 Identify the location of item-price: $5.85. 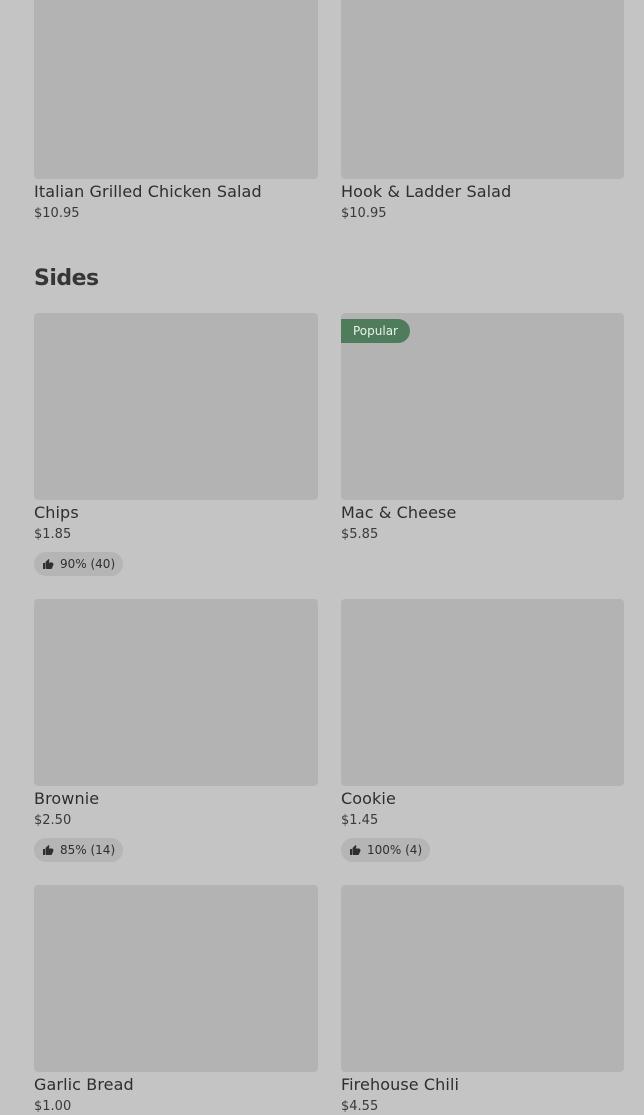
(360, 534).